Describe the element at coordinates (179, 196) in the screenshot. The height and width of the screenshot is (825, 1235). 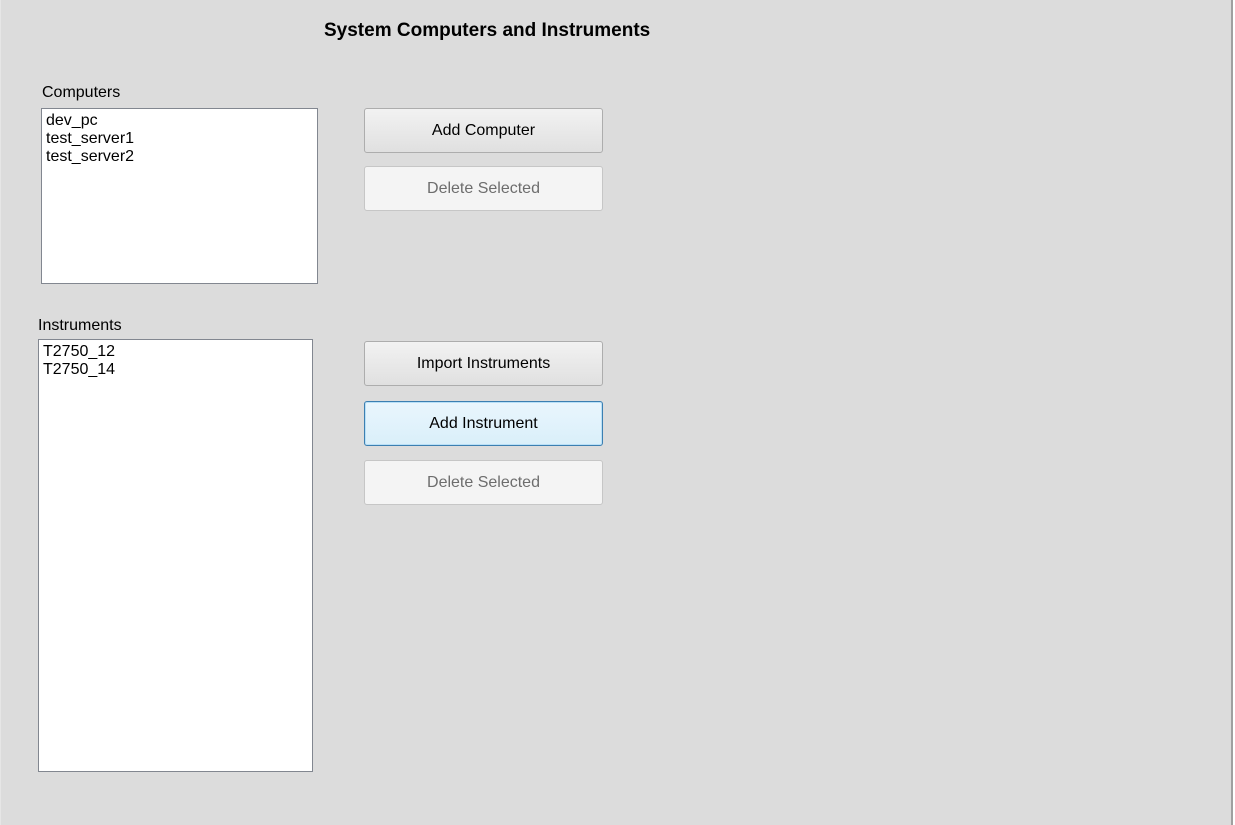
I see `computers-listbox: dev_pc test_server1 test_server2` at that location.